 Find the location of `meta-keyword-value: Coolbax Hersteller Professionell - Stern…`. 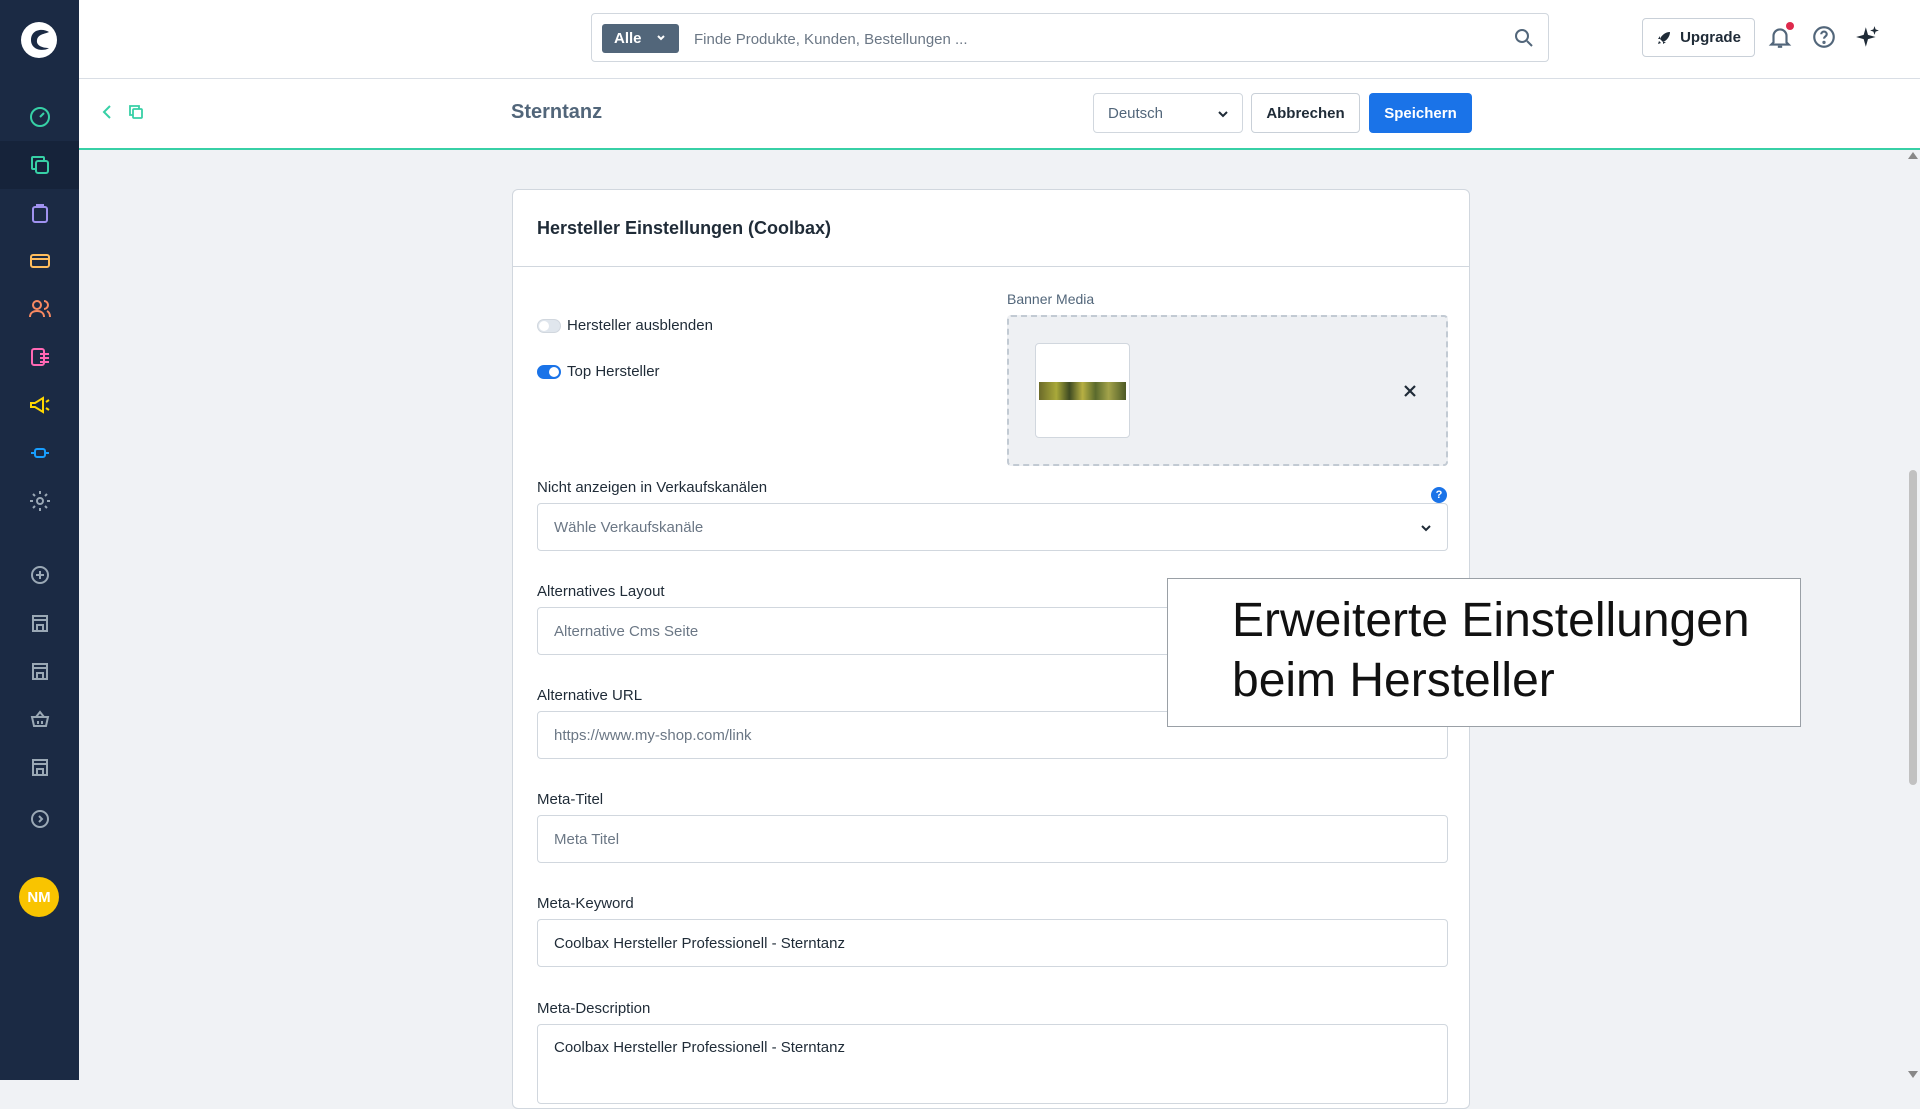

meta-keyword-value: Coolbax Hersteller Professionell - Stern… is located at coordinates (699, 943).